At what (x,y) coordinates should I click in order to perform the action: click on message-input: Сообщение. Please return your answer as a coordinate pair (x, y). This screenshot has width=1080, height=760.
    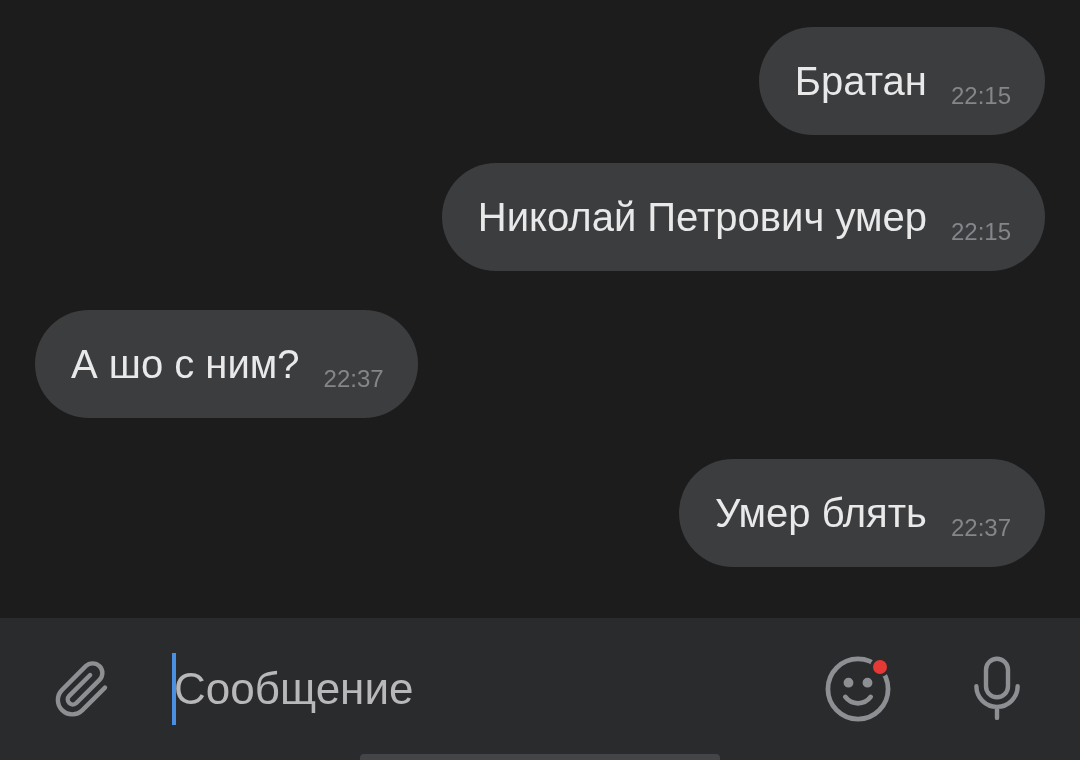
    Looking at the image, I should click on (454, 689).